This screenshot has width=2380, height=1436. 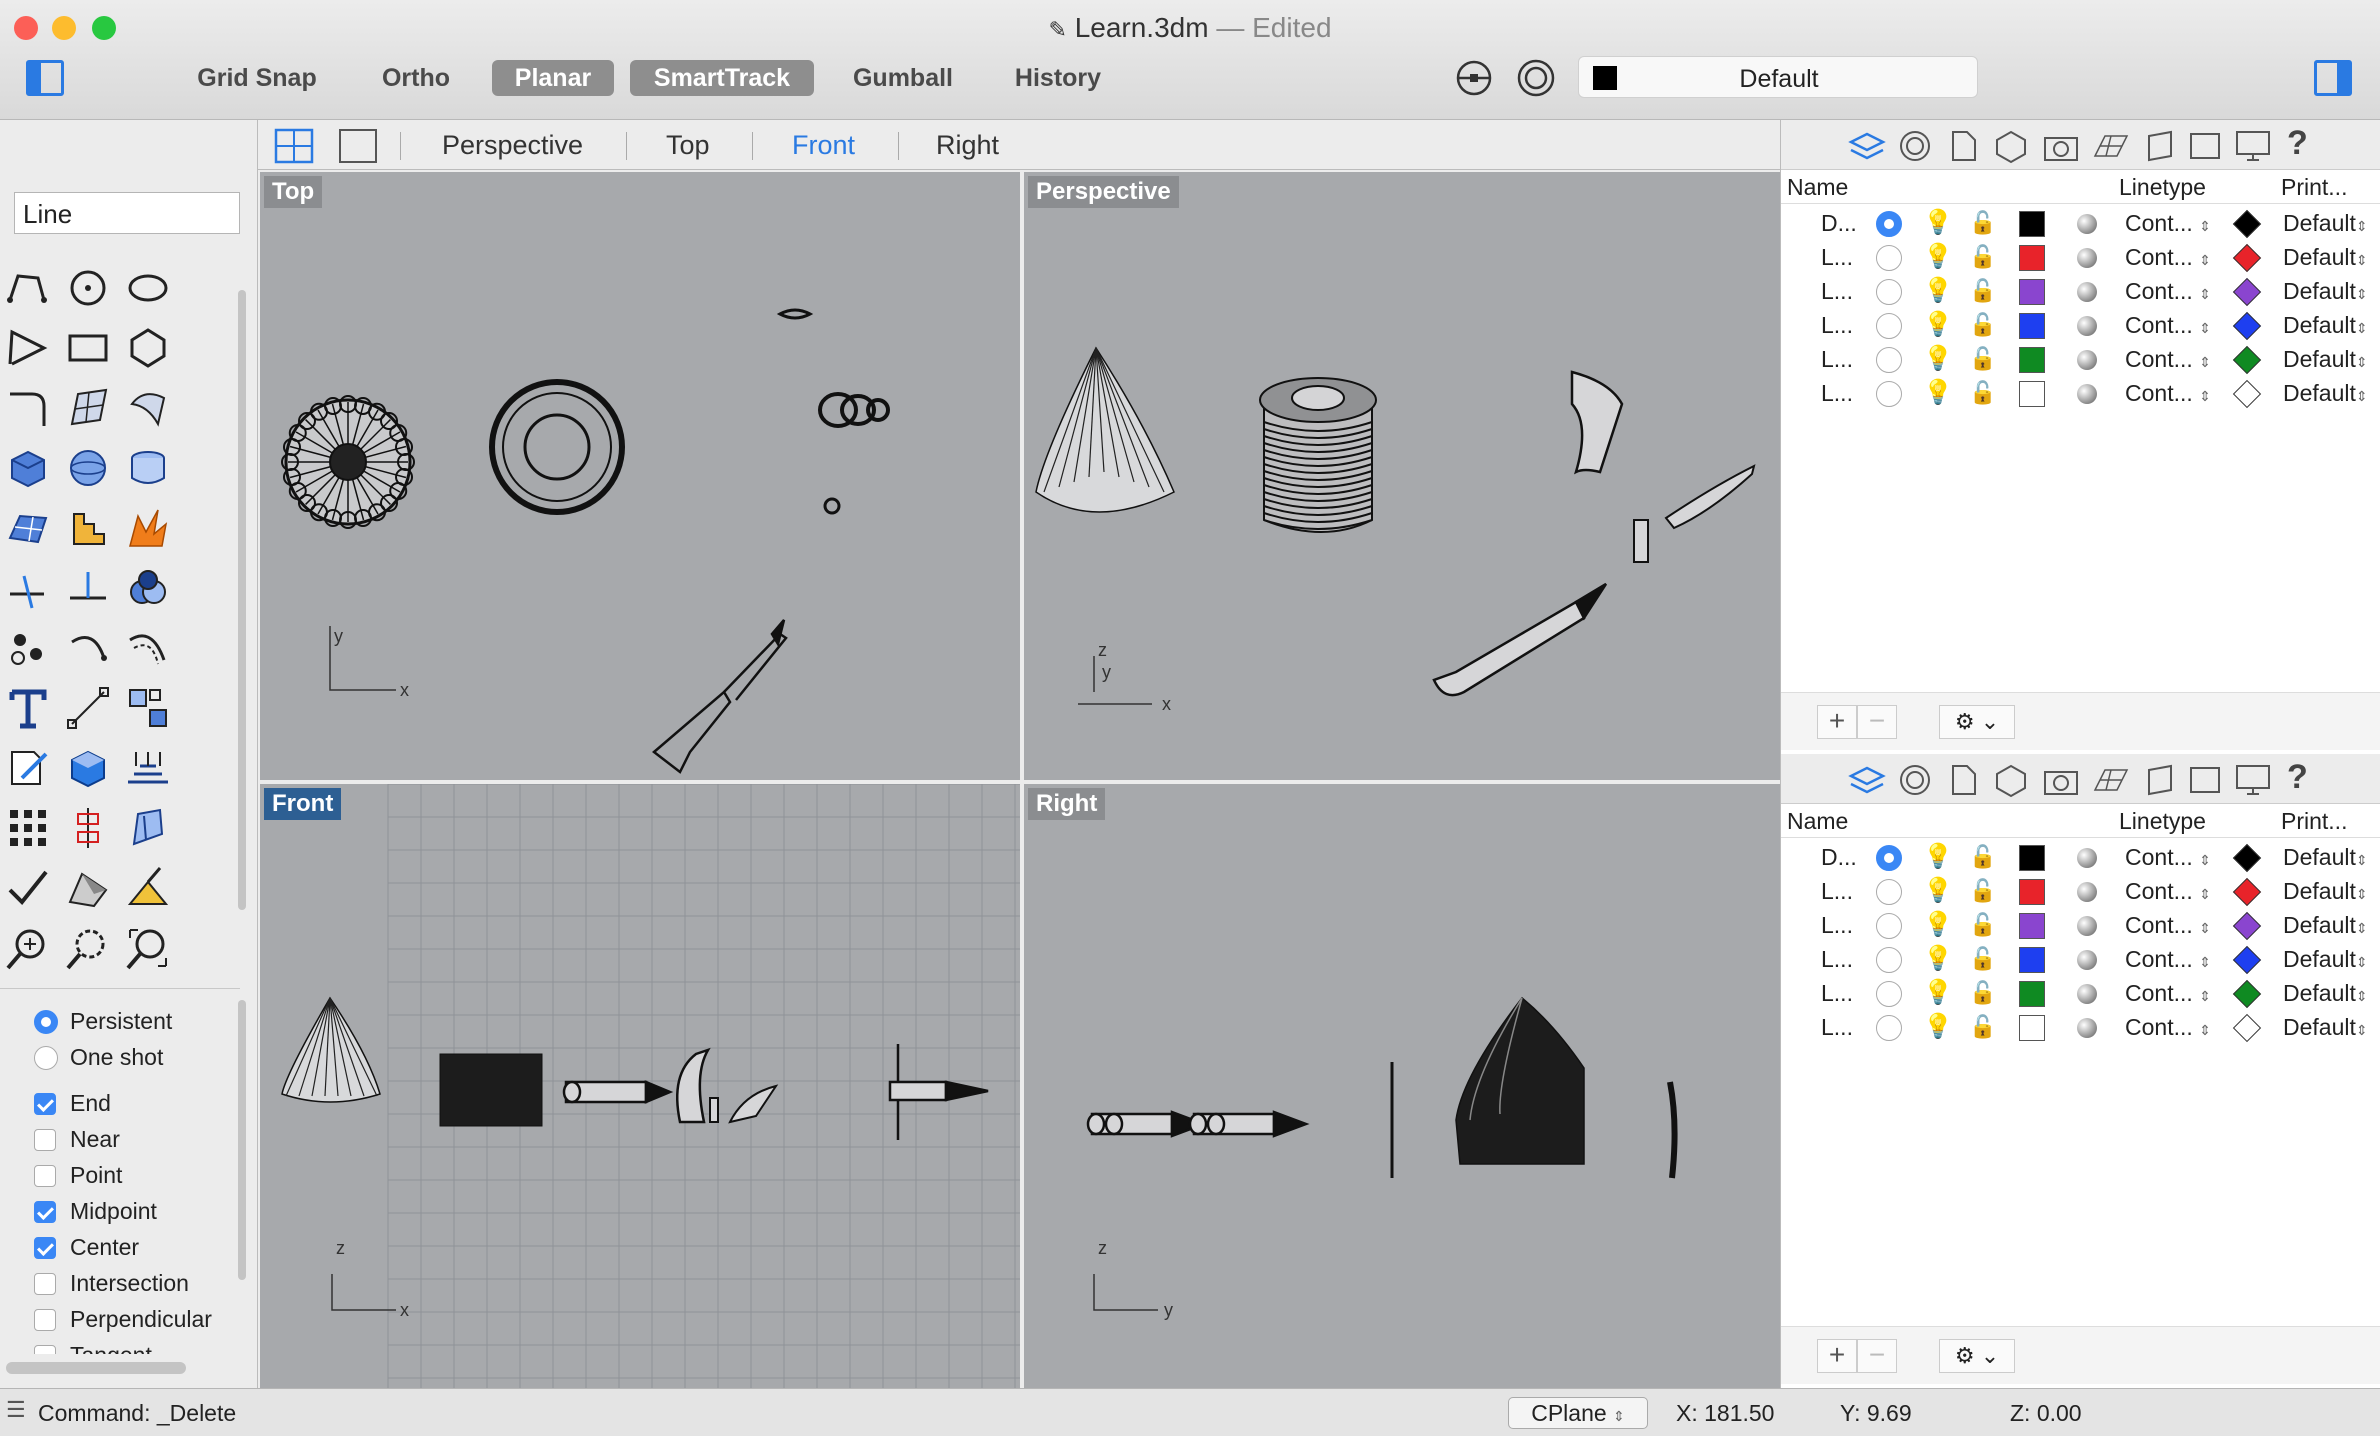 I want to click on viewport-front: z x Front, so click(x=640, y=1086).